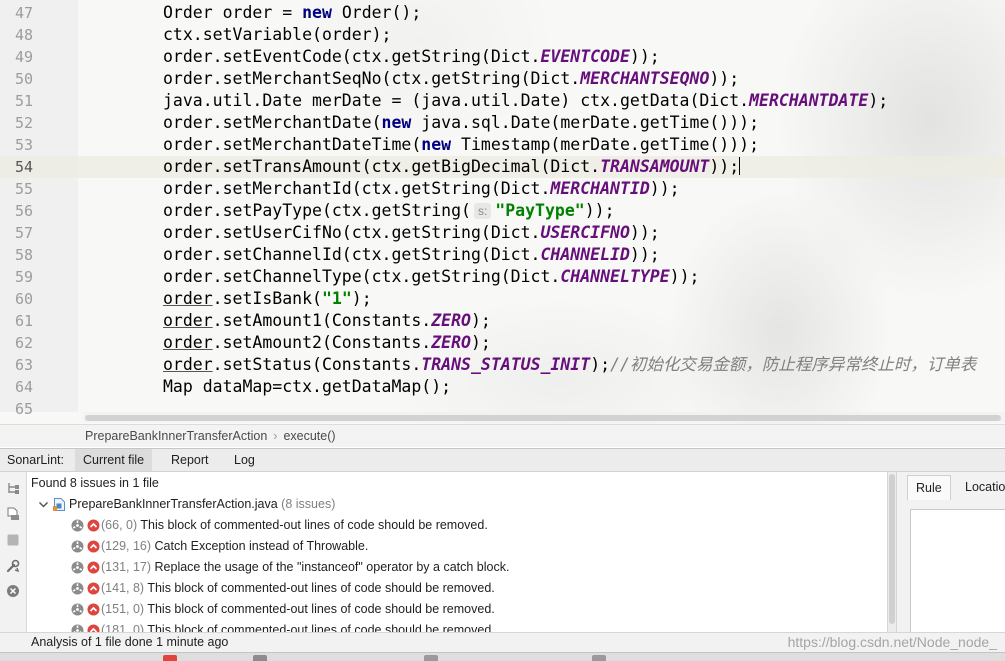 Image resolution: width=1005 pixels, height=661 pixels. Describe the element at coordinates (13, 514) in the screenshot. I see `files-icon` at that location.